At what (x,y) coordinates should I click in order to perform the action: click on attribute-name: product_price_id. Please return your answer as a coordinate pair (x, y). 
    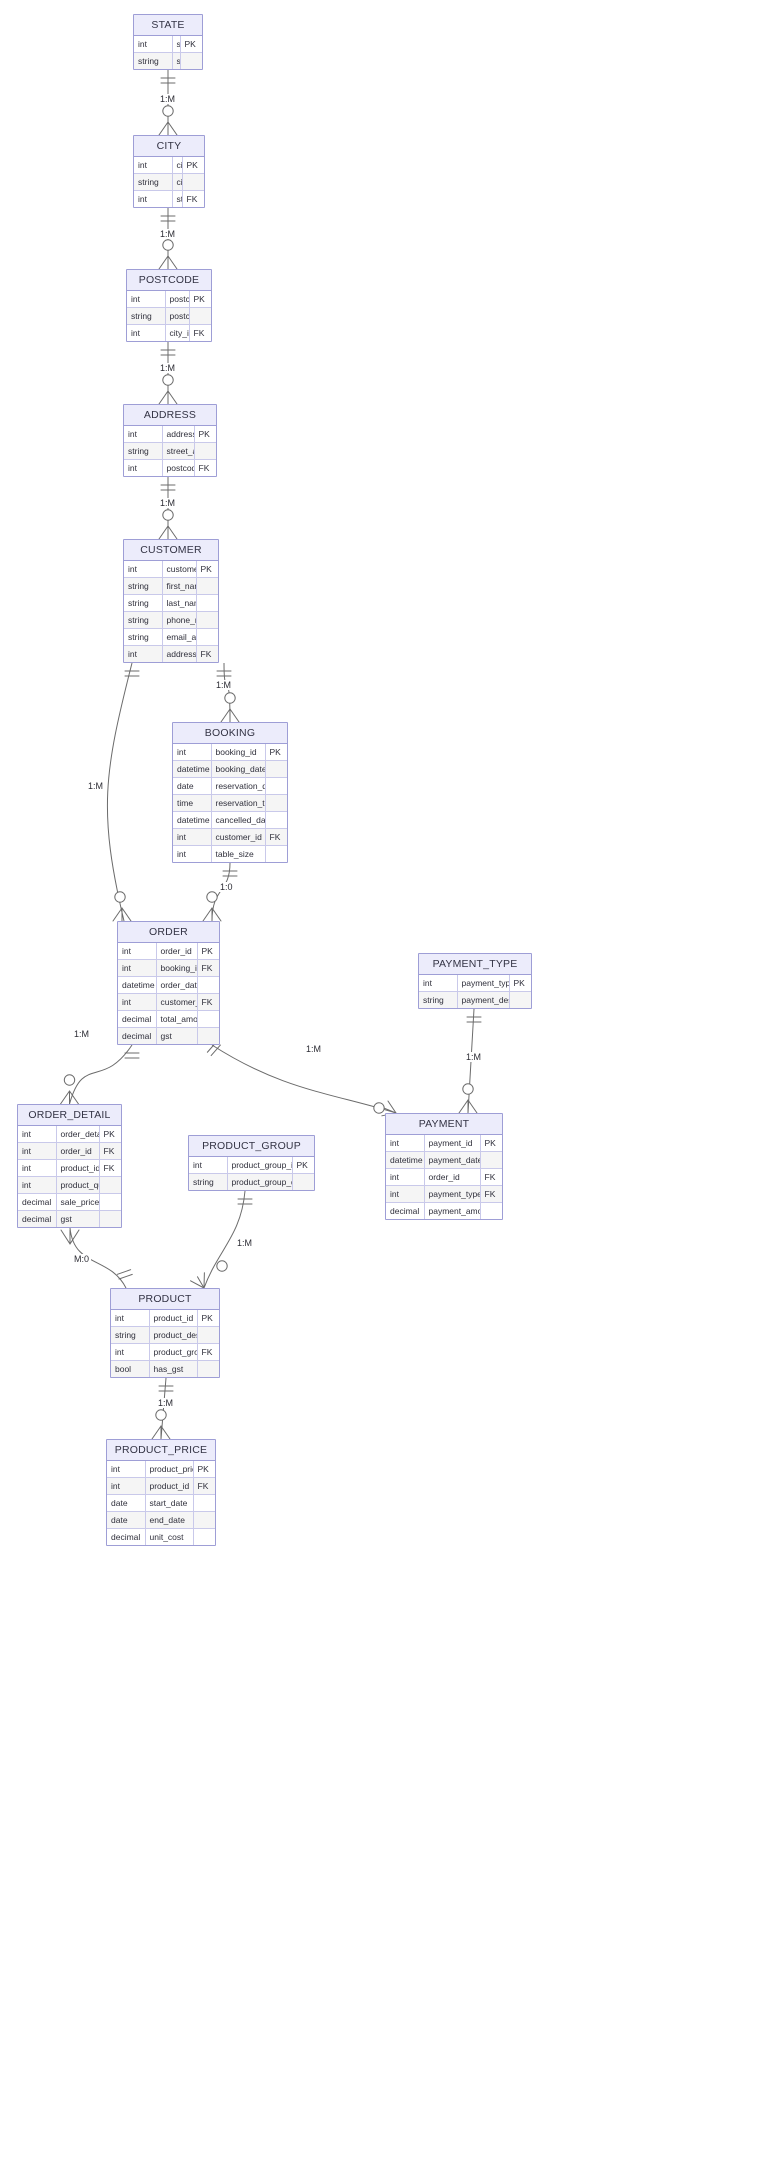
    Looking at the image, I should click on (169, 1469).